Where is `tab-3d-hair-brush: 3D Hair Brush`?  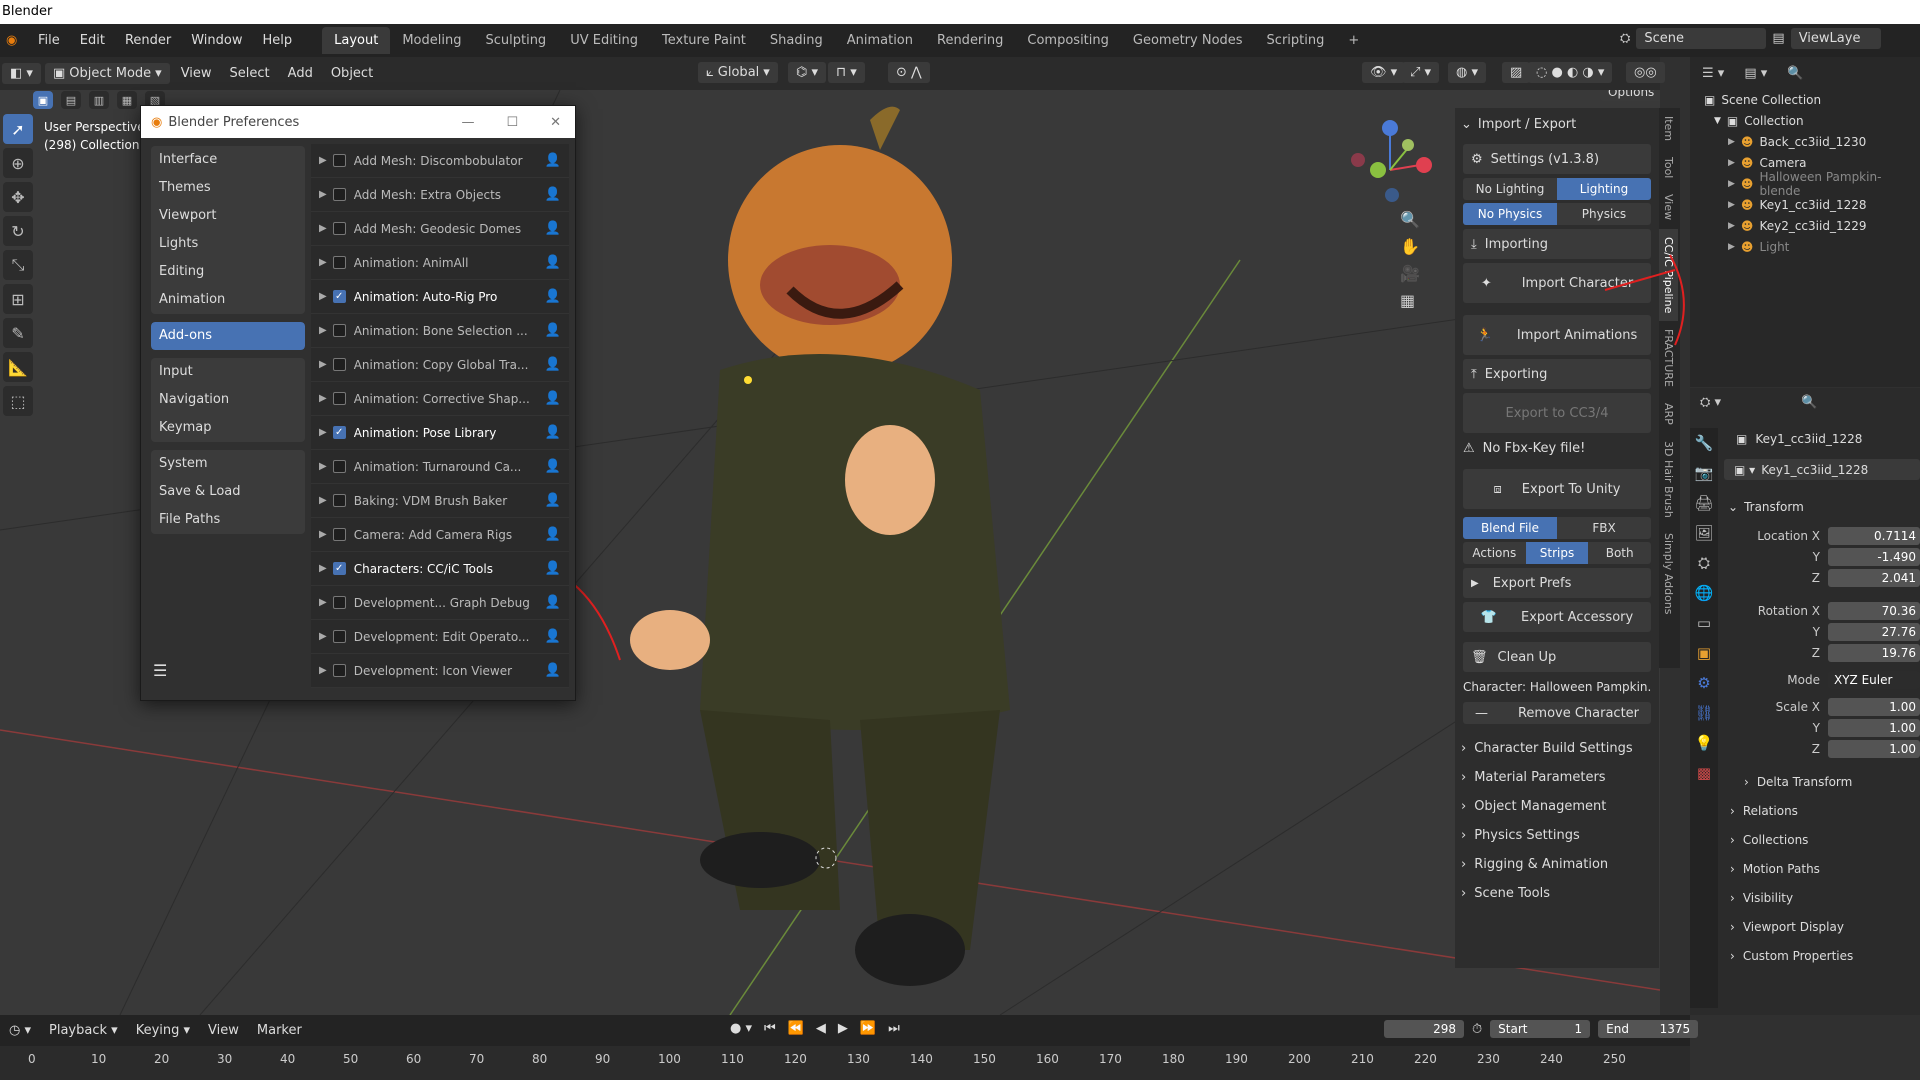 tab-3d-hair-brush: 3D Hair Brush is located at coordinates (1668, 479).